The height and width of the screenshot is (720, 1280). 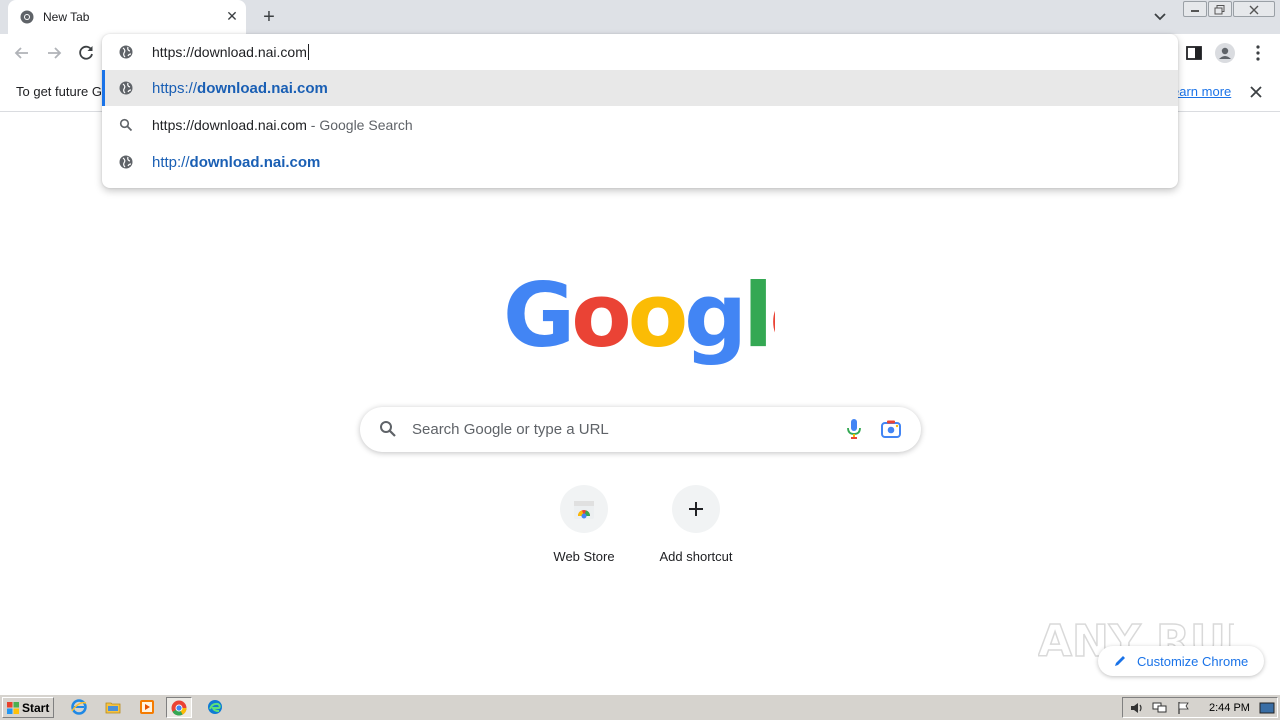 I want to click on plus-icon, so click(x=696, y=509).